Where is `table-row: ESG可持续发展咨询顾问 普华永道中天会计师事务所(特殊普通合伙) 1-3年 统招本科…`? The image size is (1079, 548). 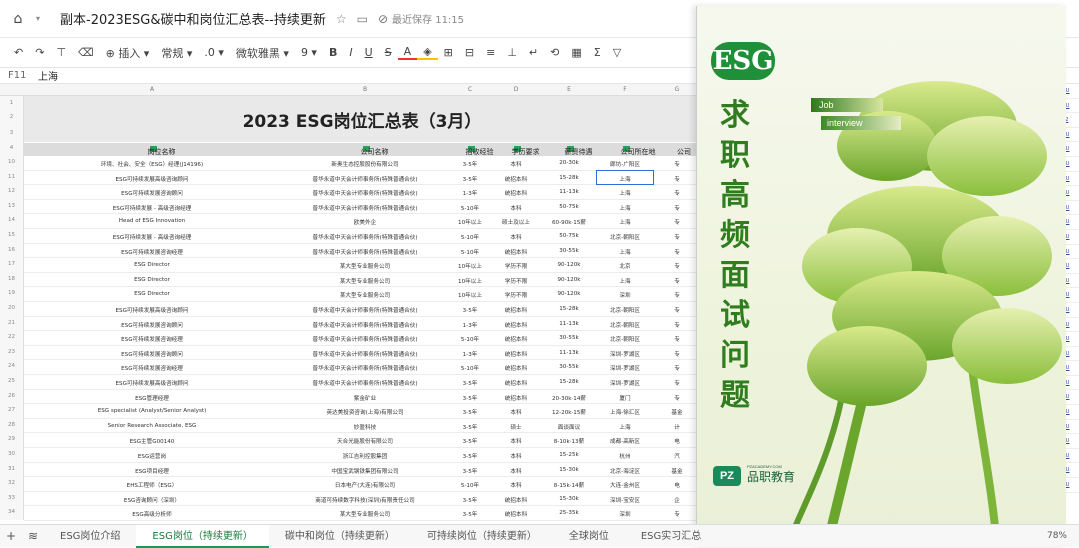
table-row: ESG可持续发展咨询顾问 普华永道中天会计师事务所(特殊普通合伙) 1-3年 统招本科… is located at coordinates (362, 353).